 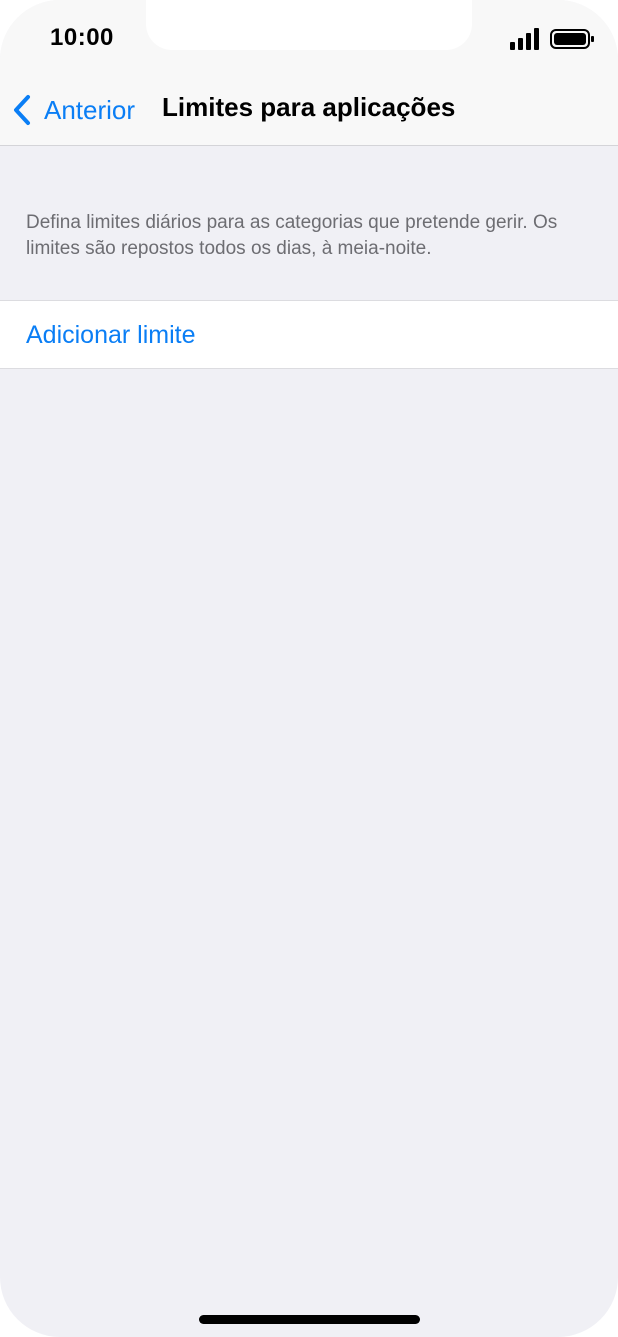 I want to click on signal-icon, so click(x=524, y=39).